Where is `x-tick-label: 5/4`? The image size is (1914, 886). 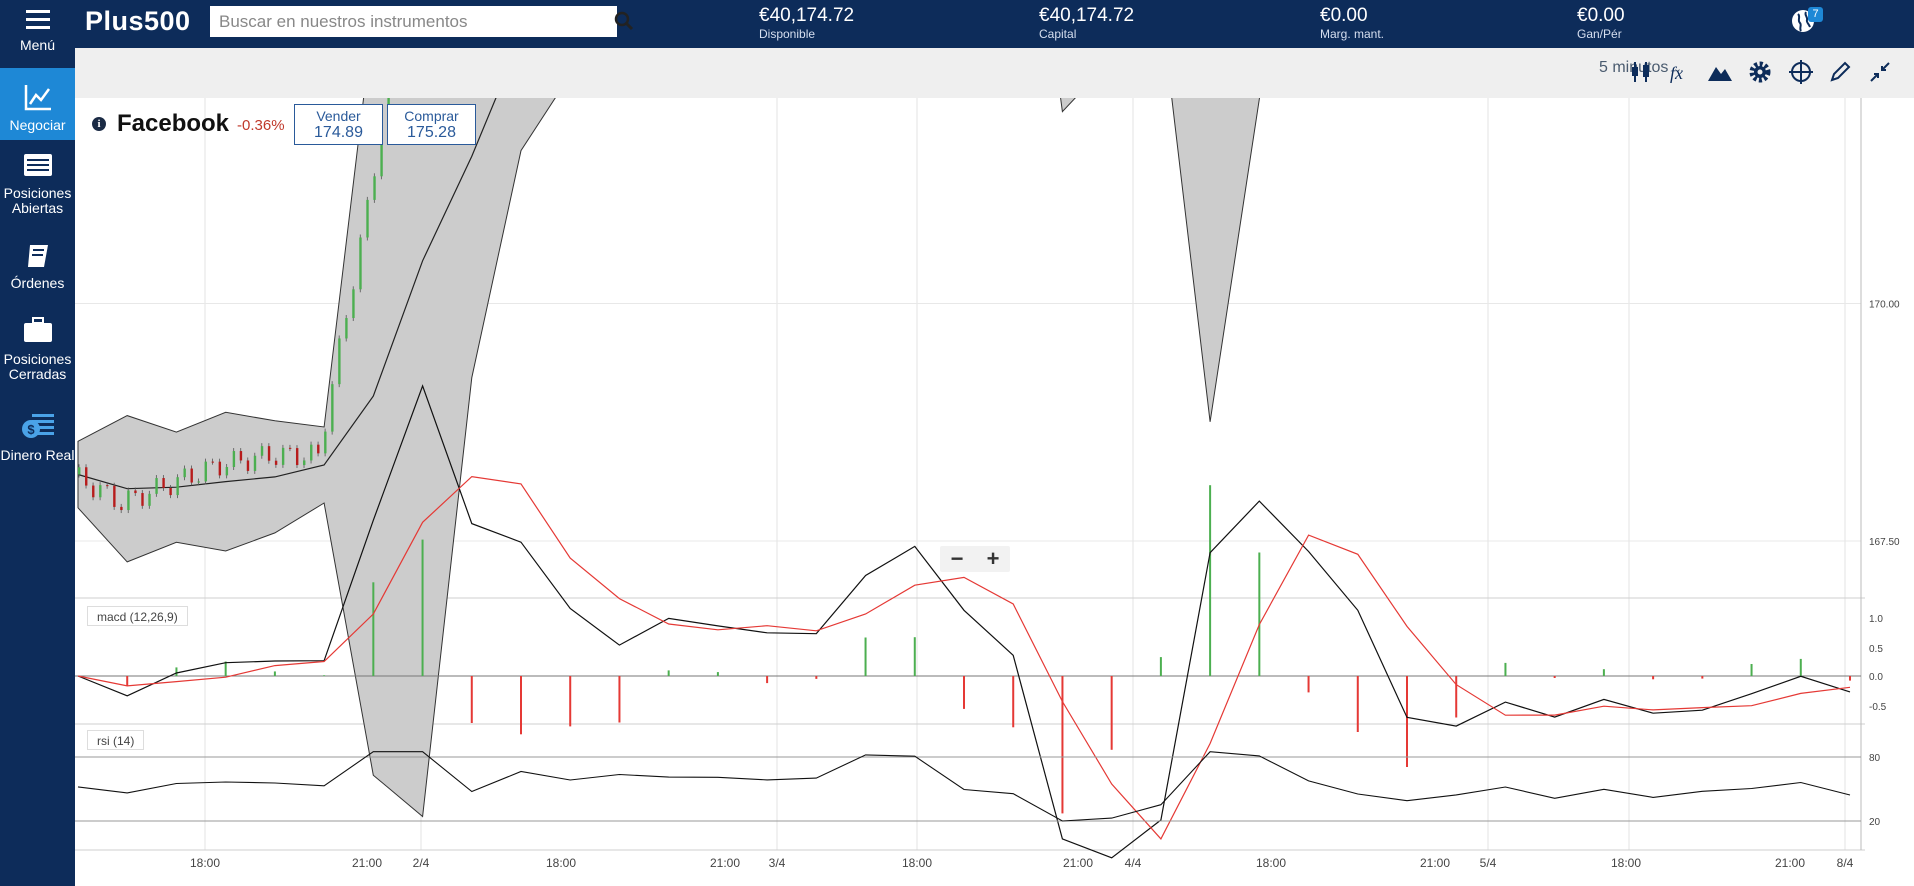
x-tick-label: 5/4 is located at coordinates (1488, 863).